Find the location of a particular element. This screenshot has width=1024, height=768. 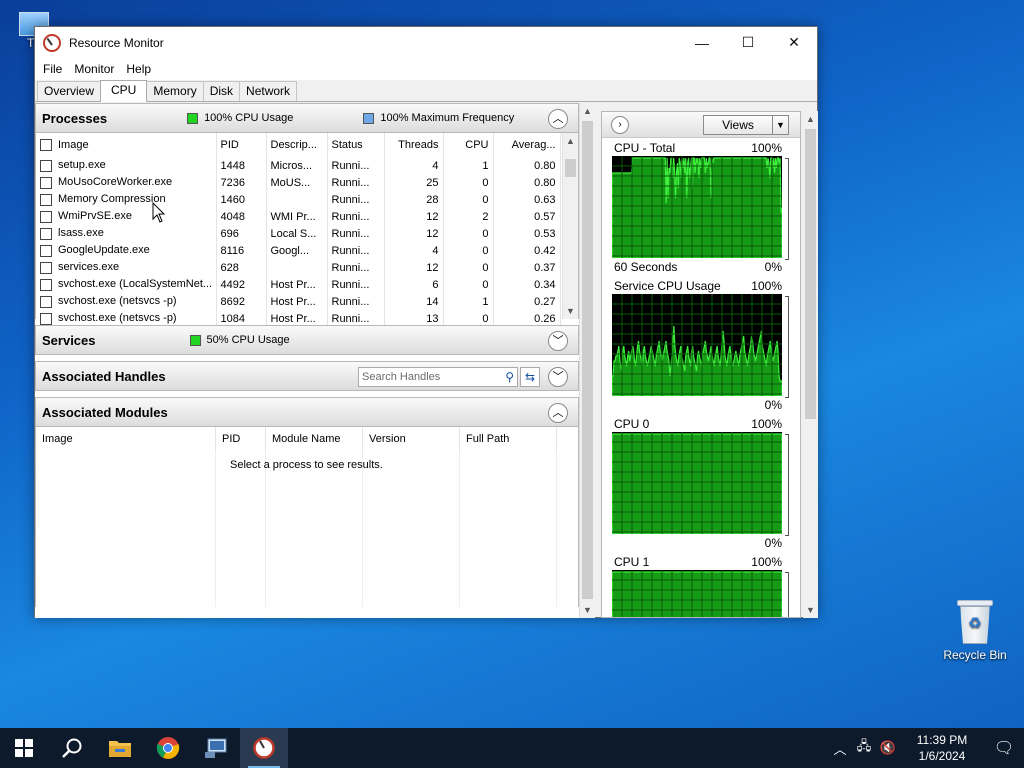

tab-cpu: CPU is located at coordinates (124, 91).